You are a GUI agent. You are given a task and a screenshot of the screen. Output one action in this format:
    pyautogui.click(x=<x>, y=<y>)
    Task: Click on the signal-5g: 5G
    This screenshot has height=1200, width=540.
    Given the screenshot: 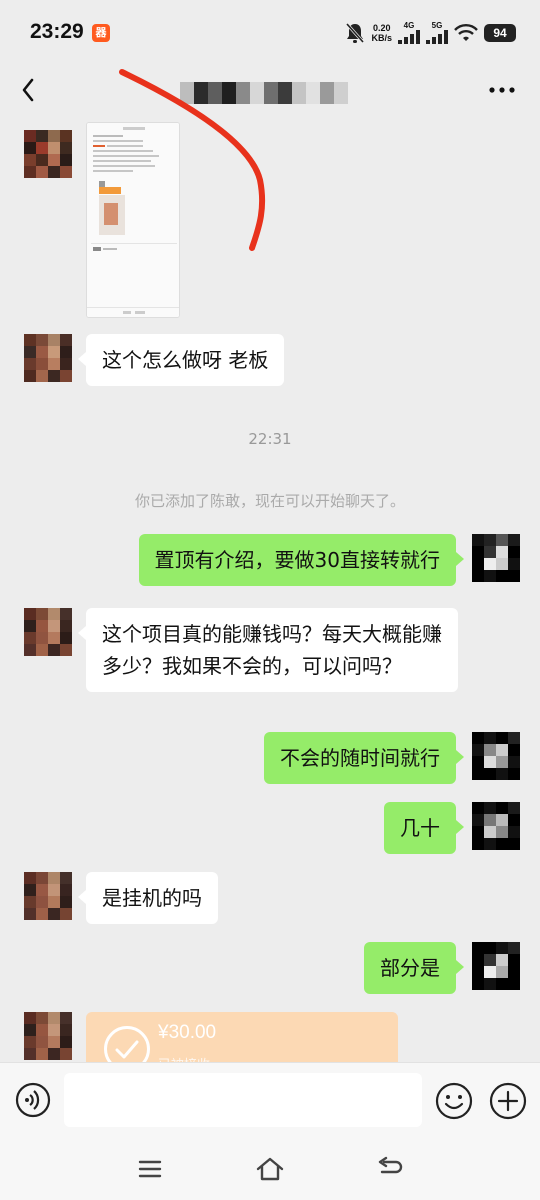 What is the action you would take?
    pyautogui.click(x=437, y=33)
    